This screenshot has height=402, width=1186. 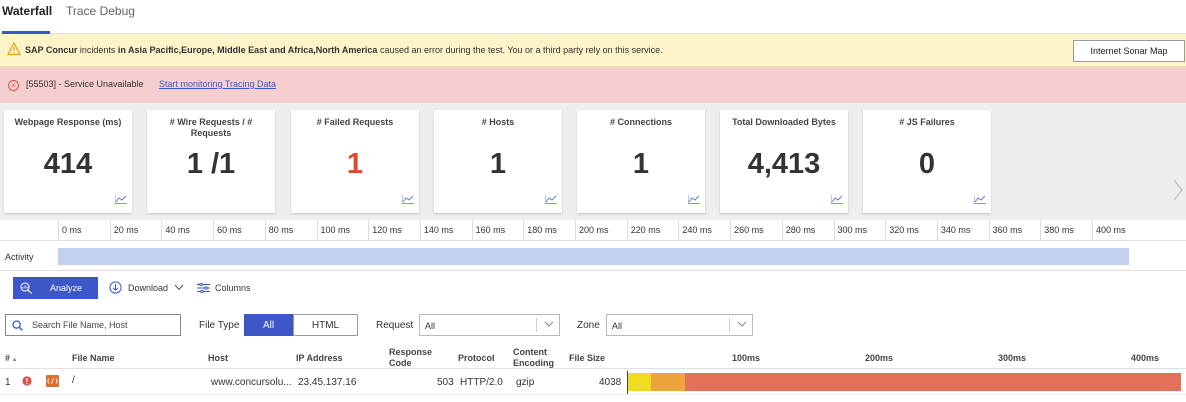 What do you see at coordinates (85, 84) in the screenshot?
I see `error-text: [55503] - Service Unavailable` at bounding box center [85, 84].